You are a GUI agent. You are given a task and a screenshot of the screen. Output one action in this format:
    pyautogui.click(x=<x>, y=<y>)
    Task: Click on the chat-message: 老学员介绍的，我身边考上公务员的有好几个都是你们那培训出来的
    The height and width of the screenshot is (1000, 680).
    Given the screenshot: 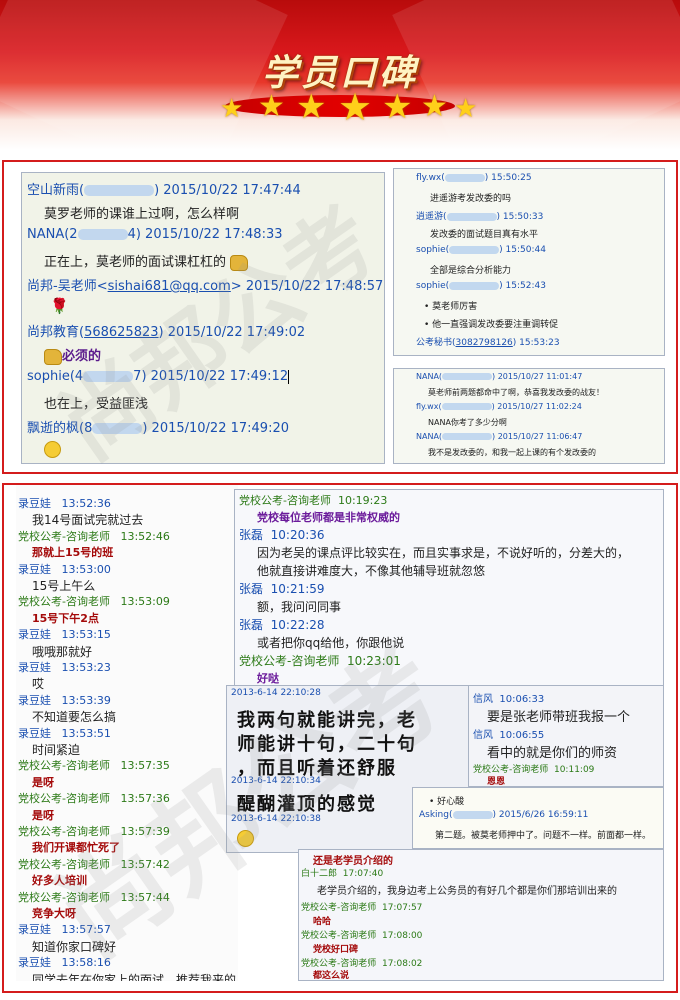 What is the action you would take?
    pyautogui.click(x=467, y=891)
    